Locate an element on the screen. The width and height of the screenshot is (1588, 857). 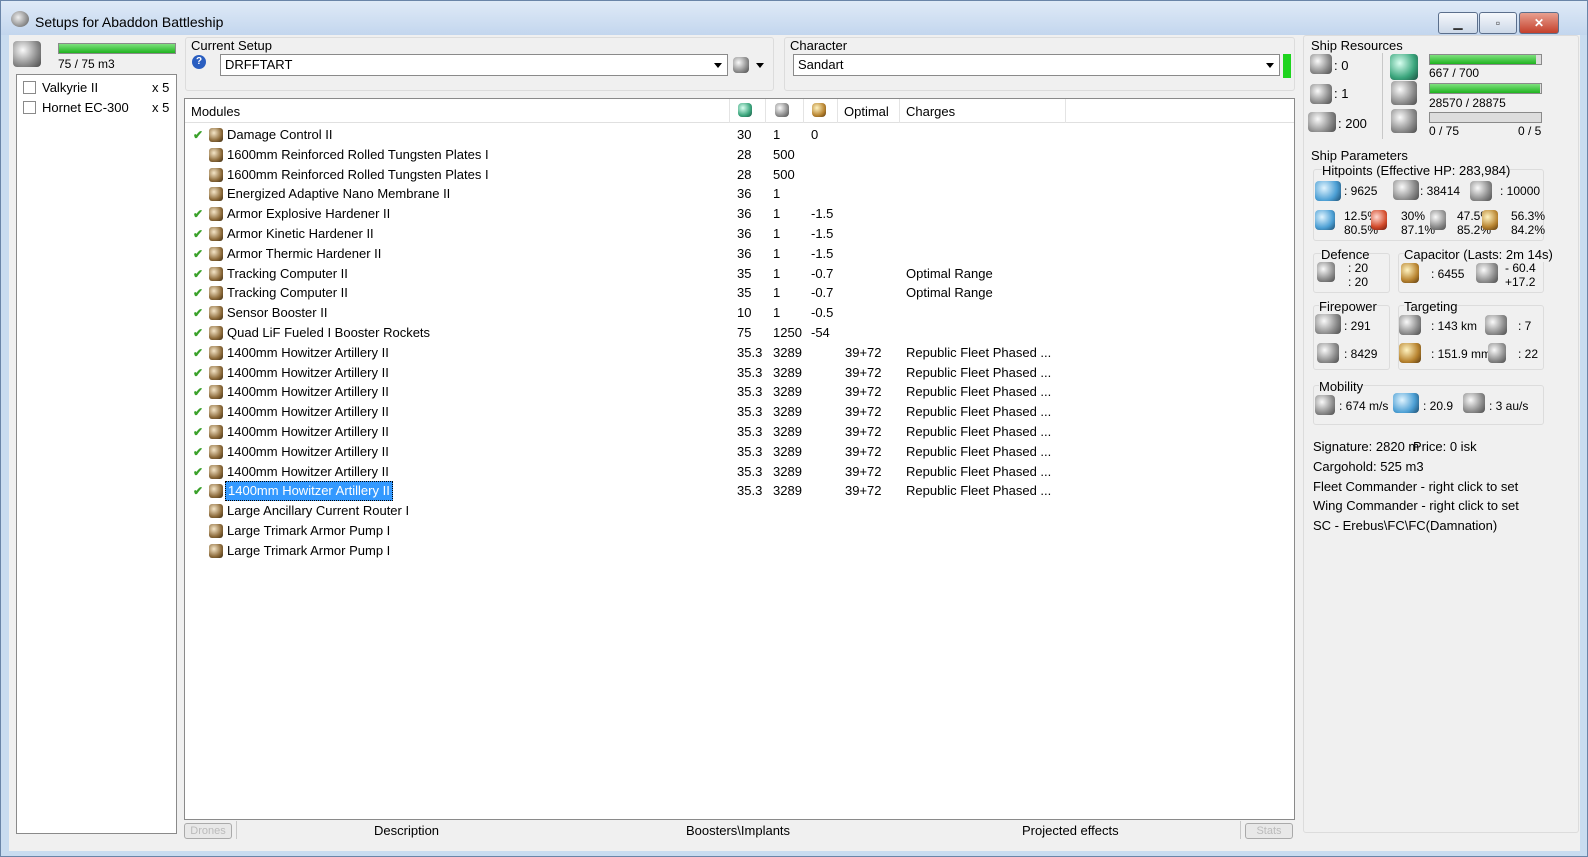
setup-menu-icon is located at coordinates (741, 65).